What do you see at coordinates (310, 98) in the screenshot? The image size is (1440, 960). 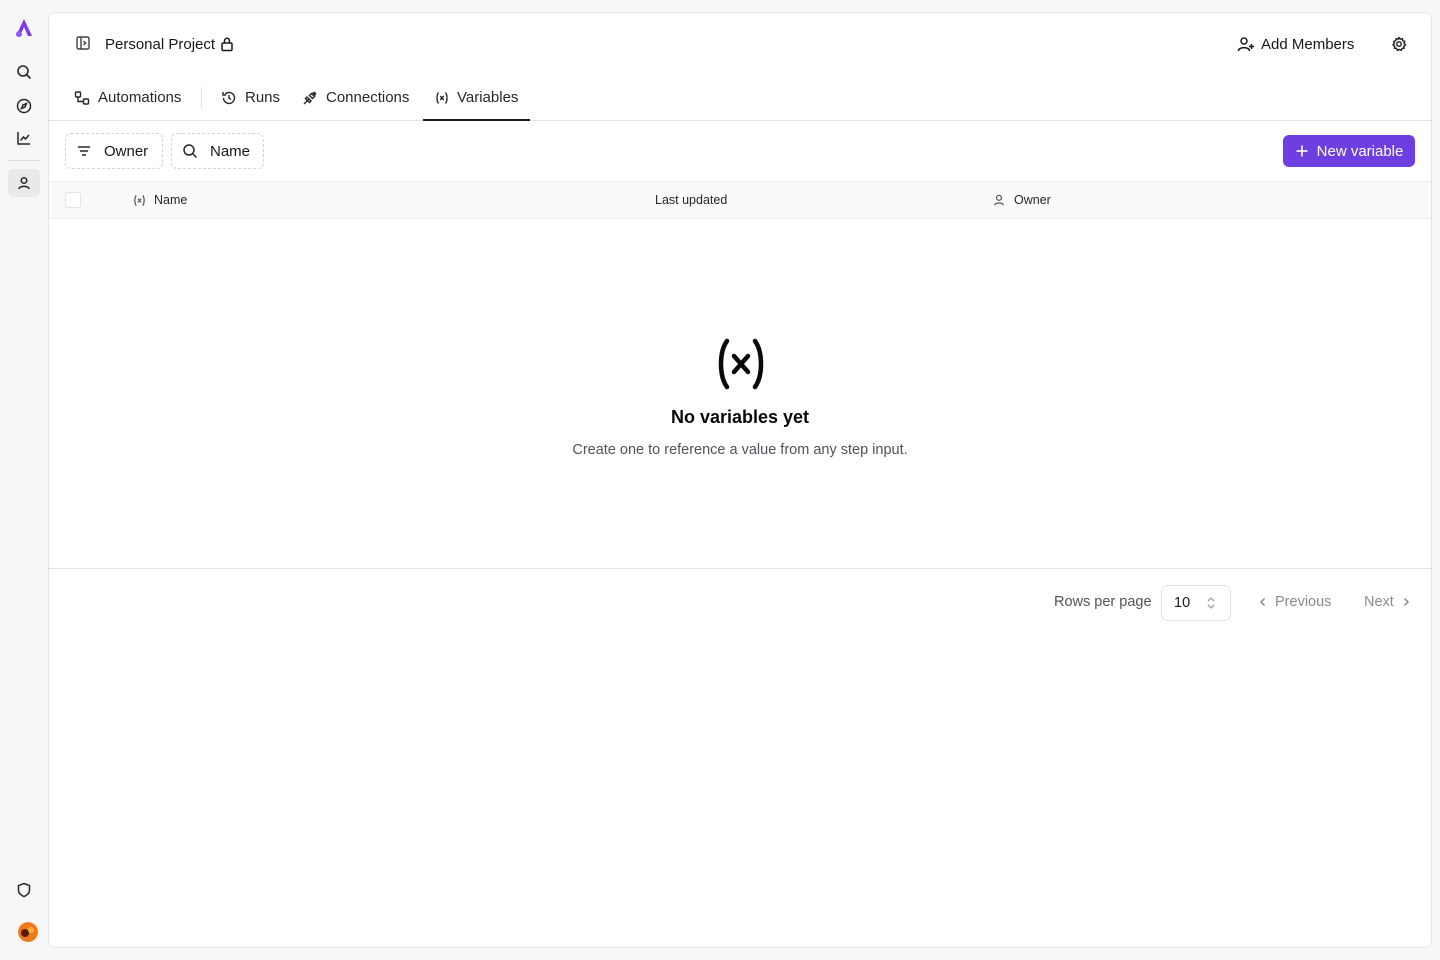 I see `plug-icon` at bounding box center [310, 98].